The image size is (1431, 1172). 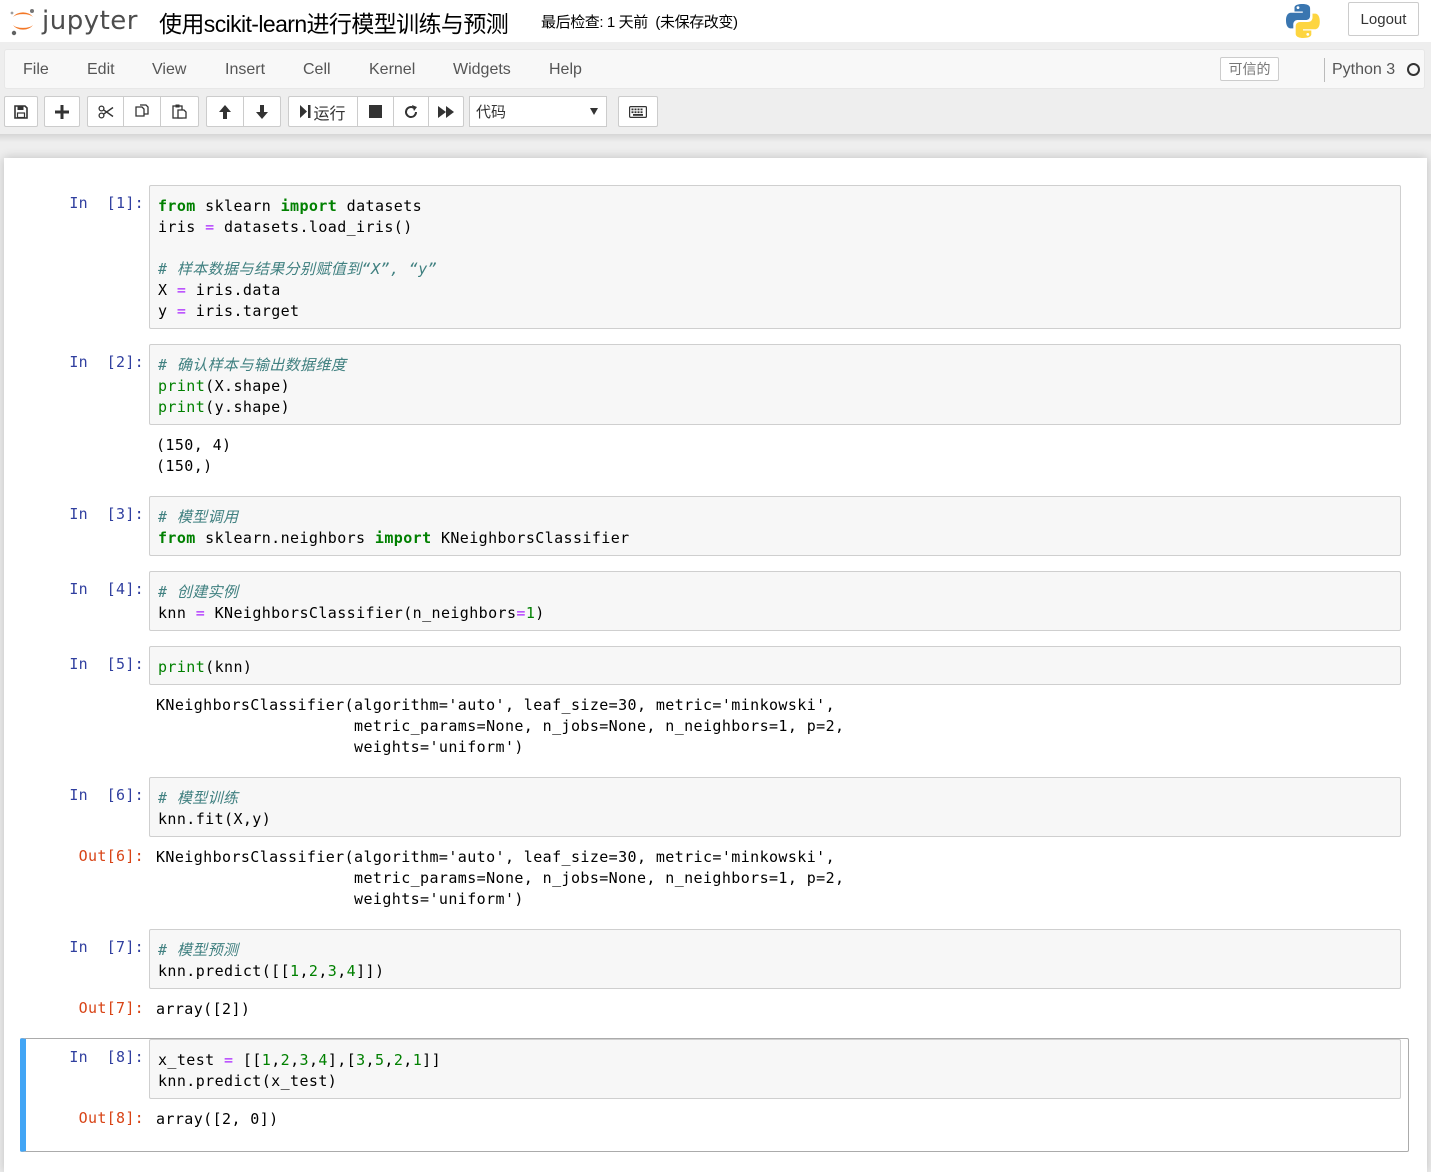 What do you see at coordinates (169, 70) in the screenshot?
I see `menu-view: View` at bounding box center [169, 70].